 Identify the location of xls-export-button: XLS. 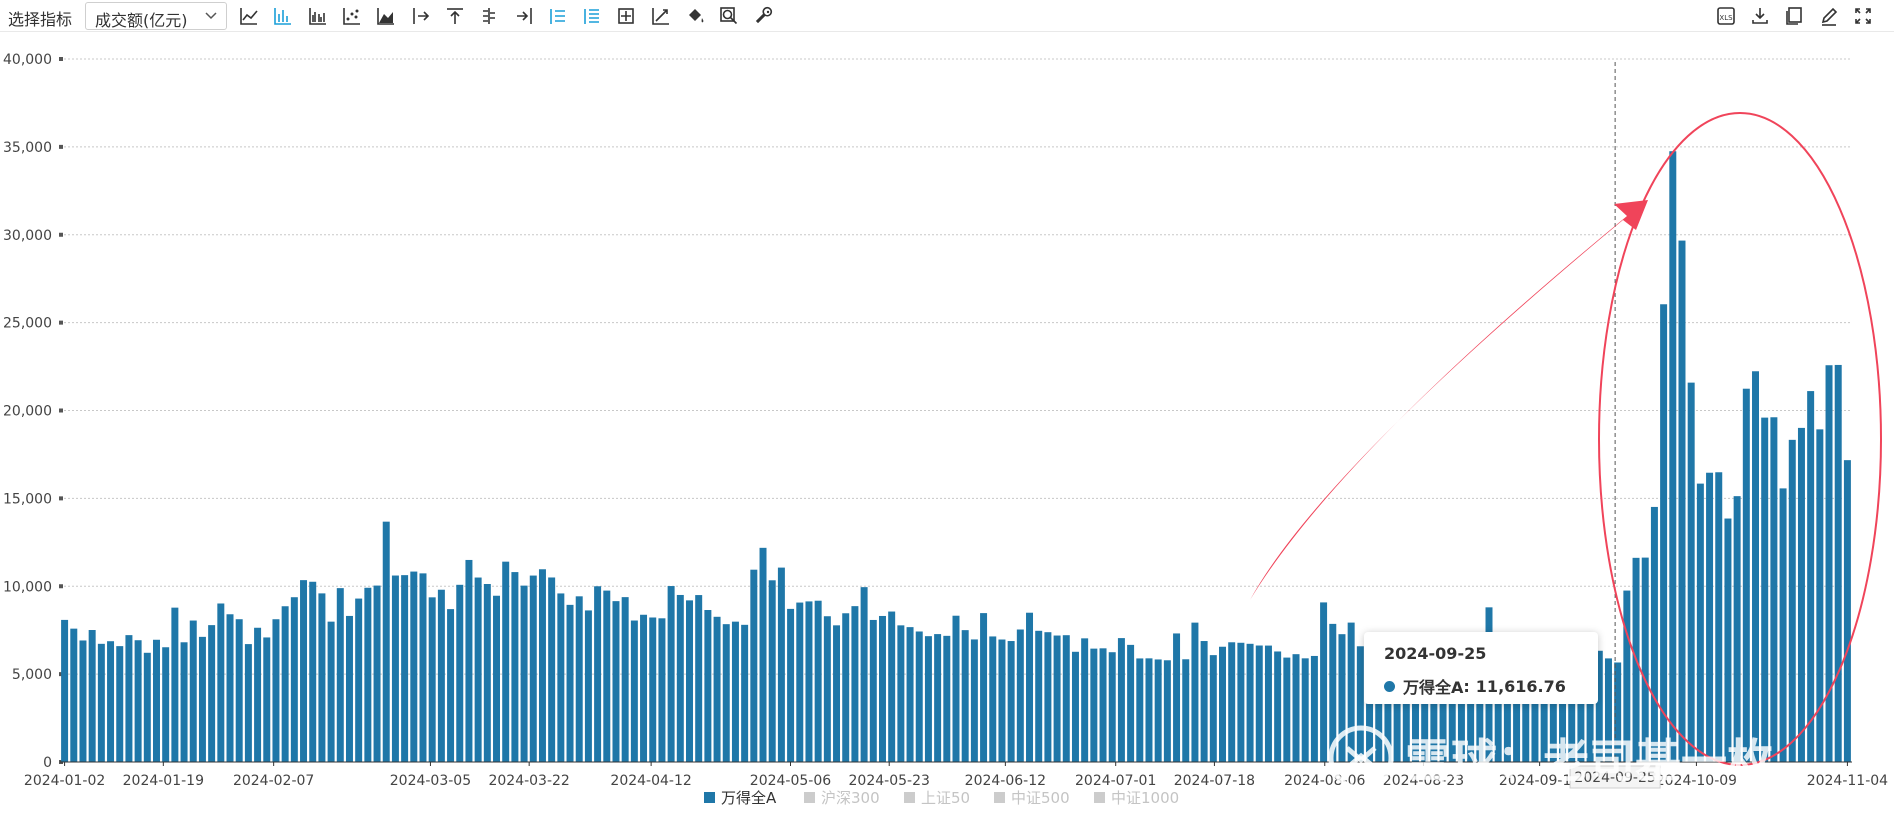
(1726, 16).